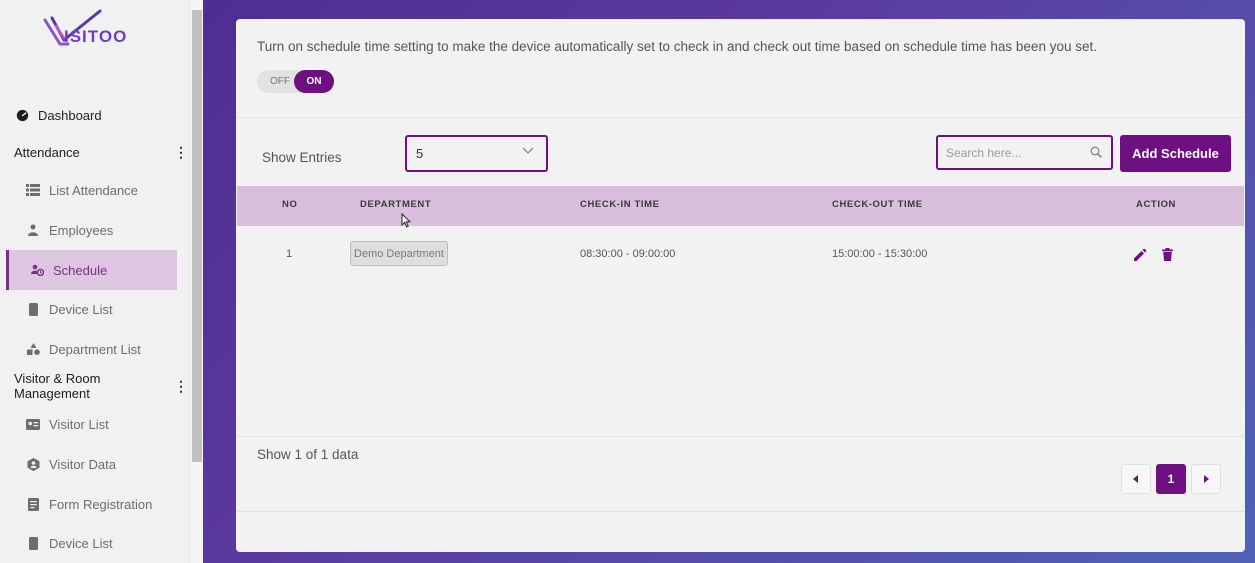 This screenshot has width=1255, height=563. I want to click on sidebar-item-label: Visitor Data, so click(82, 464).